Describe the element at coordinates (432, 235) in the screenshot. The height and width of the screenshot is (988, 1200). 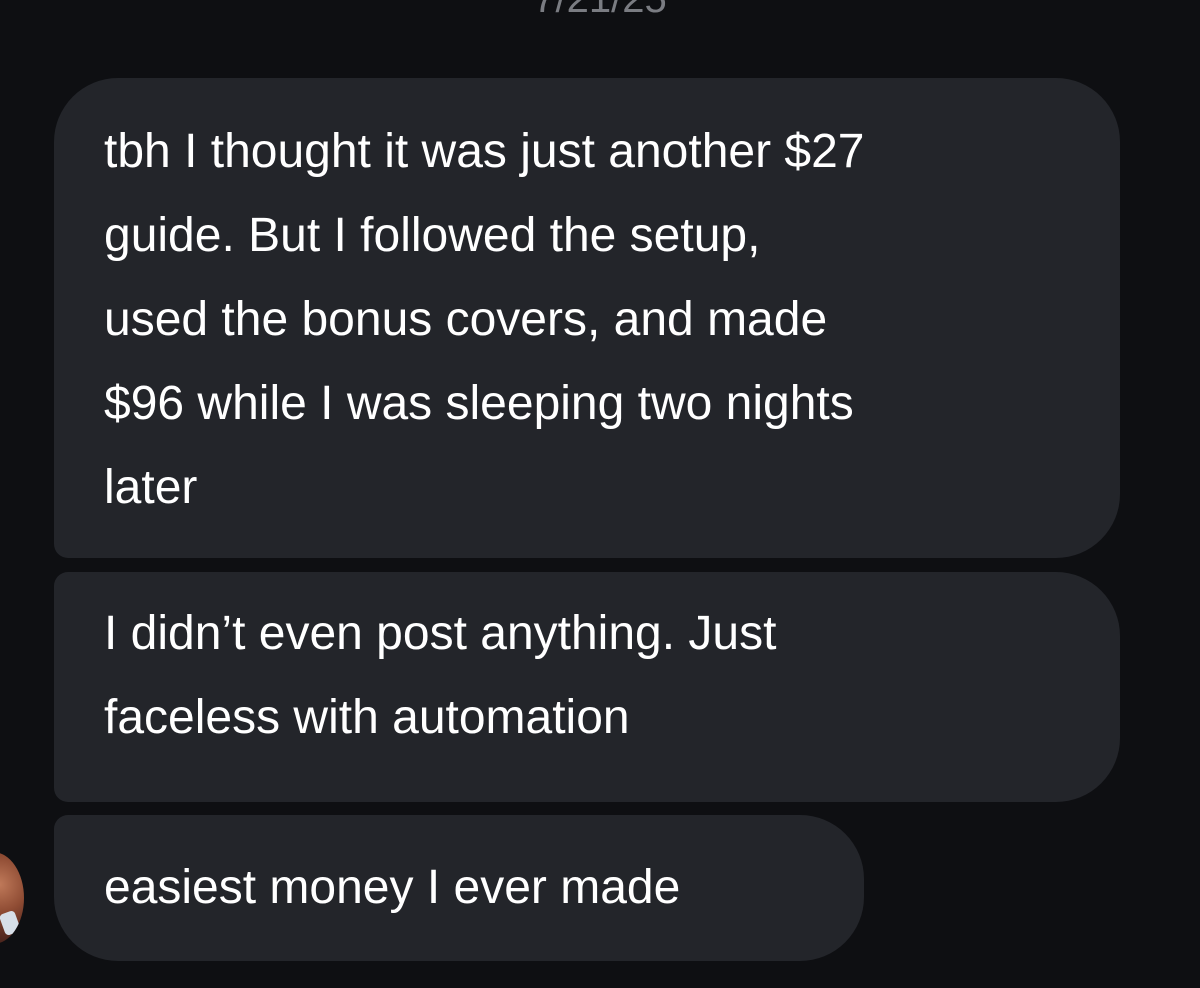
I see `message-line: guide. But I followed the setup,` at that location.